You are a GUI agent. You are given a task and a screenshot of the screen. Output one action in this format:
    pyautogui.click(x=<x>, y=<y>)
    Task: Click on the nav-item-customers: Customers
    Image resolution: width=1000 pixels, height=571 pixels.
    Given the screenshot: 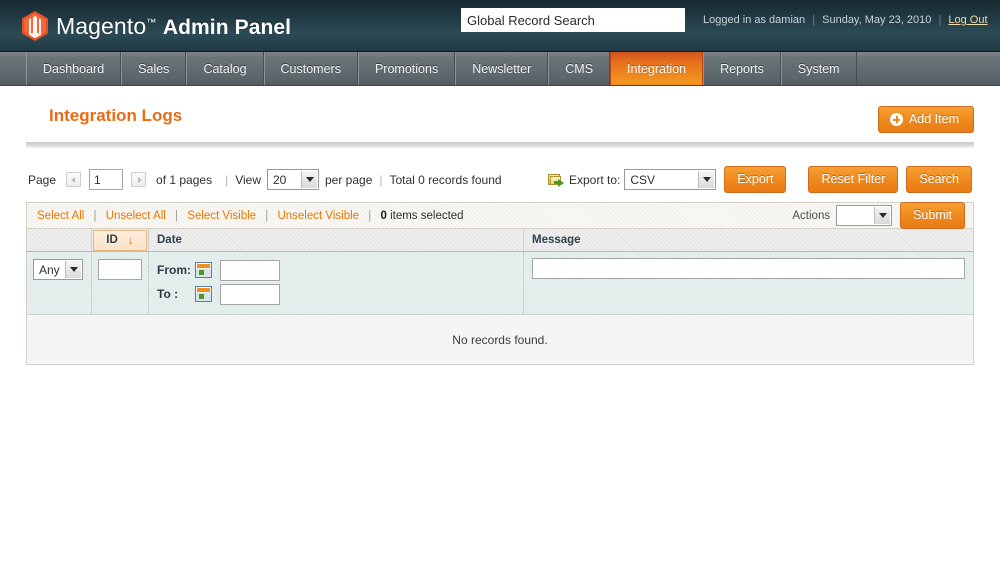 What is the action you would take?
    pyautogui.click(x=310, y=68)
    